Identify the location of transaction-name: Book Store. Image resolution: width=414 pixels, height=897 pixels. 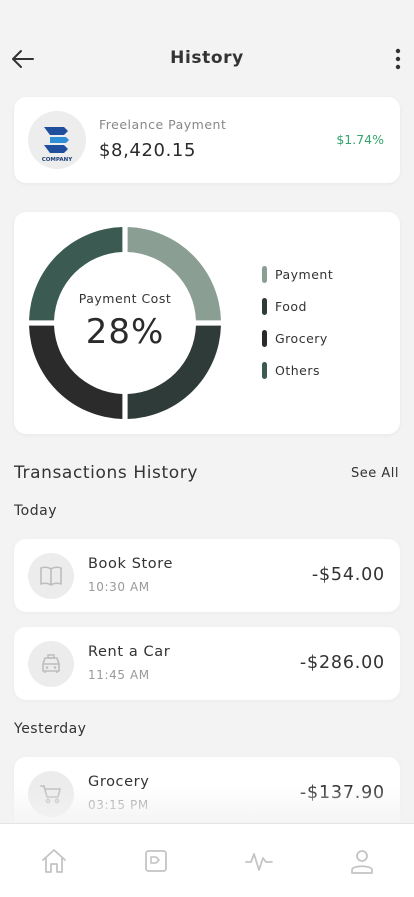
(131, 564).